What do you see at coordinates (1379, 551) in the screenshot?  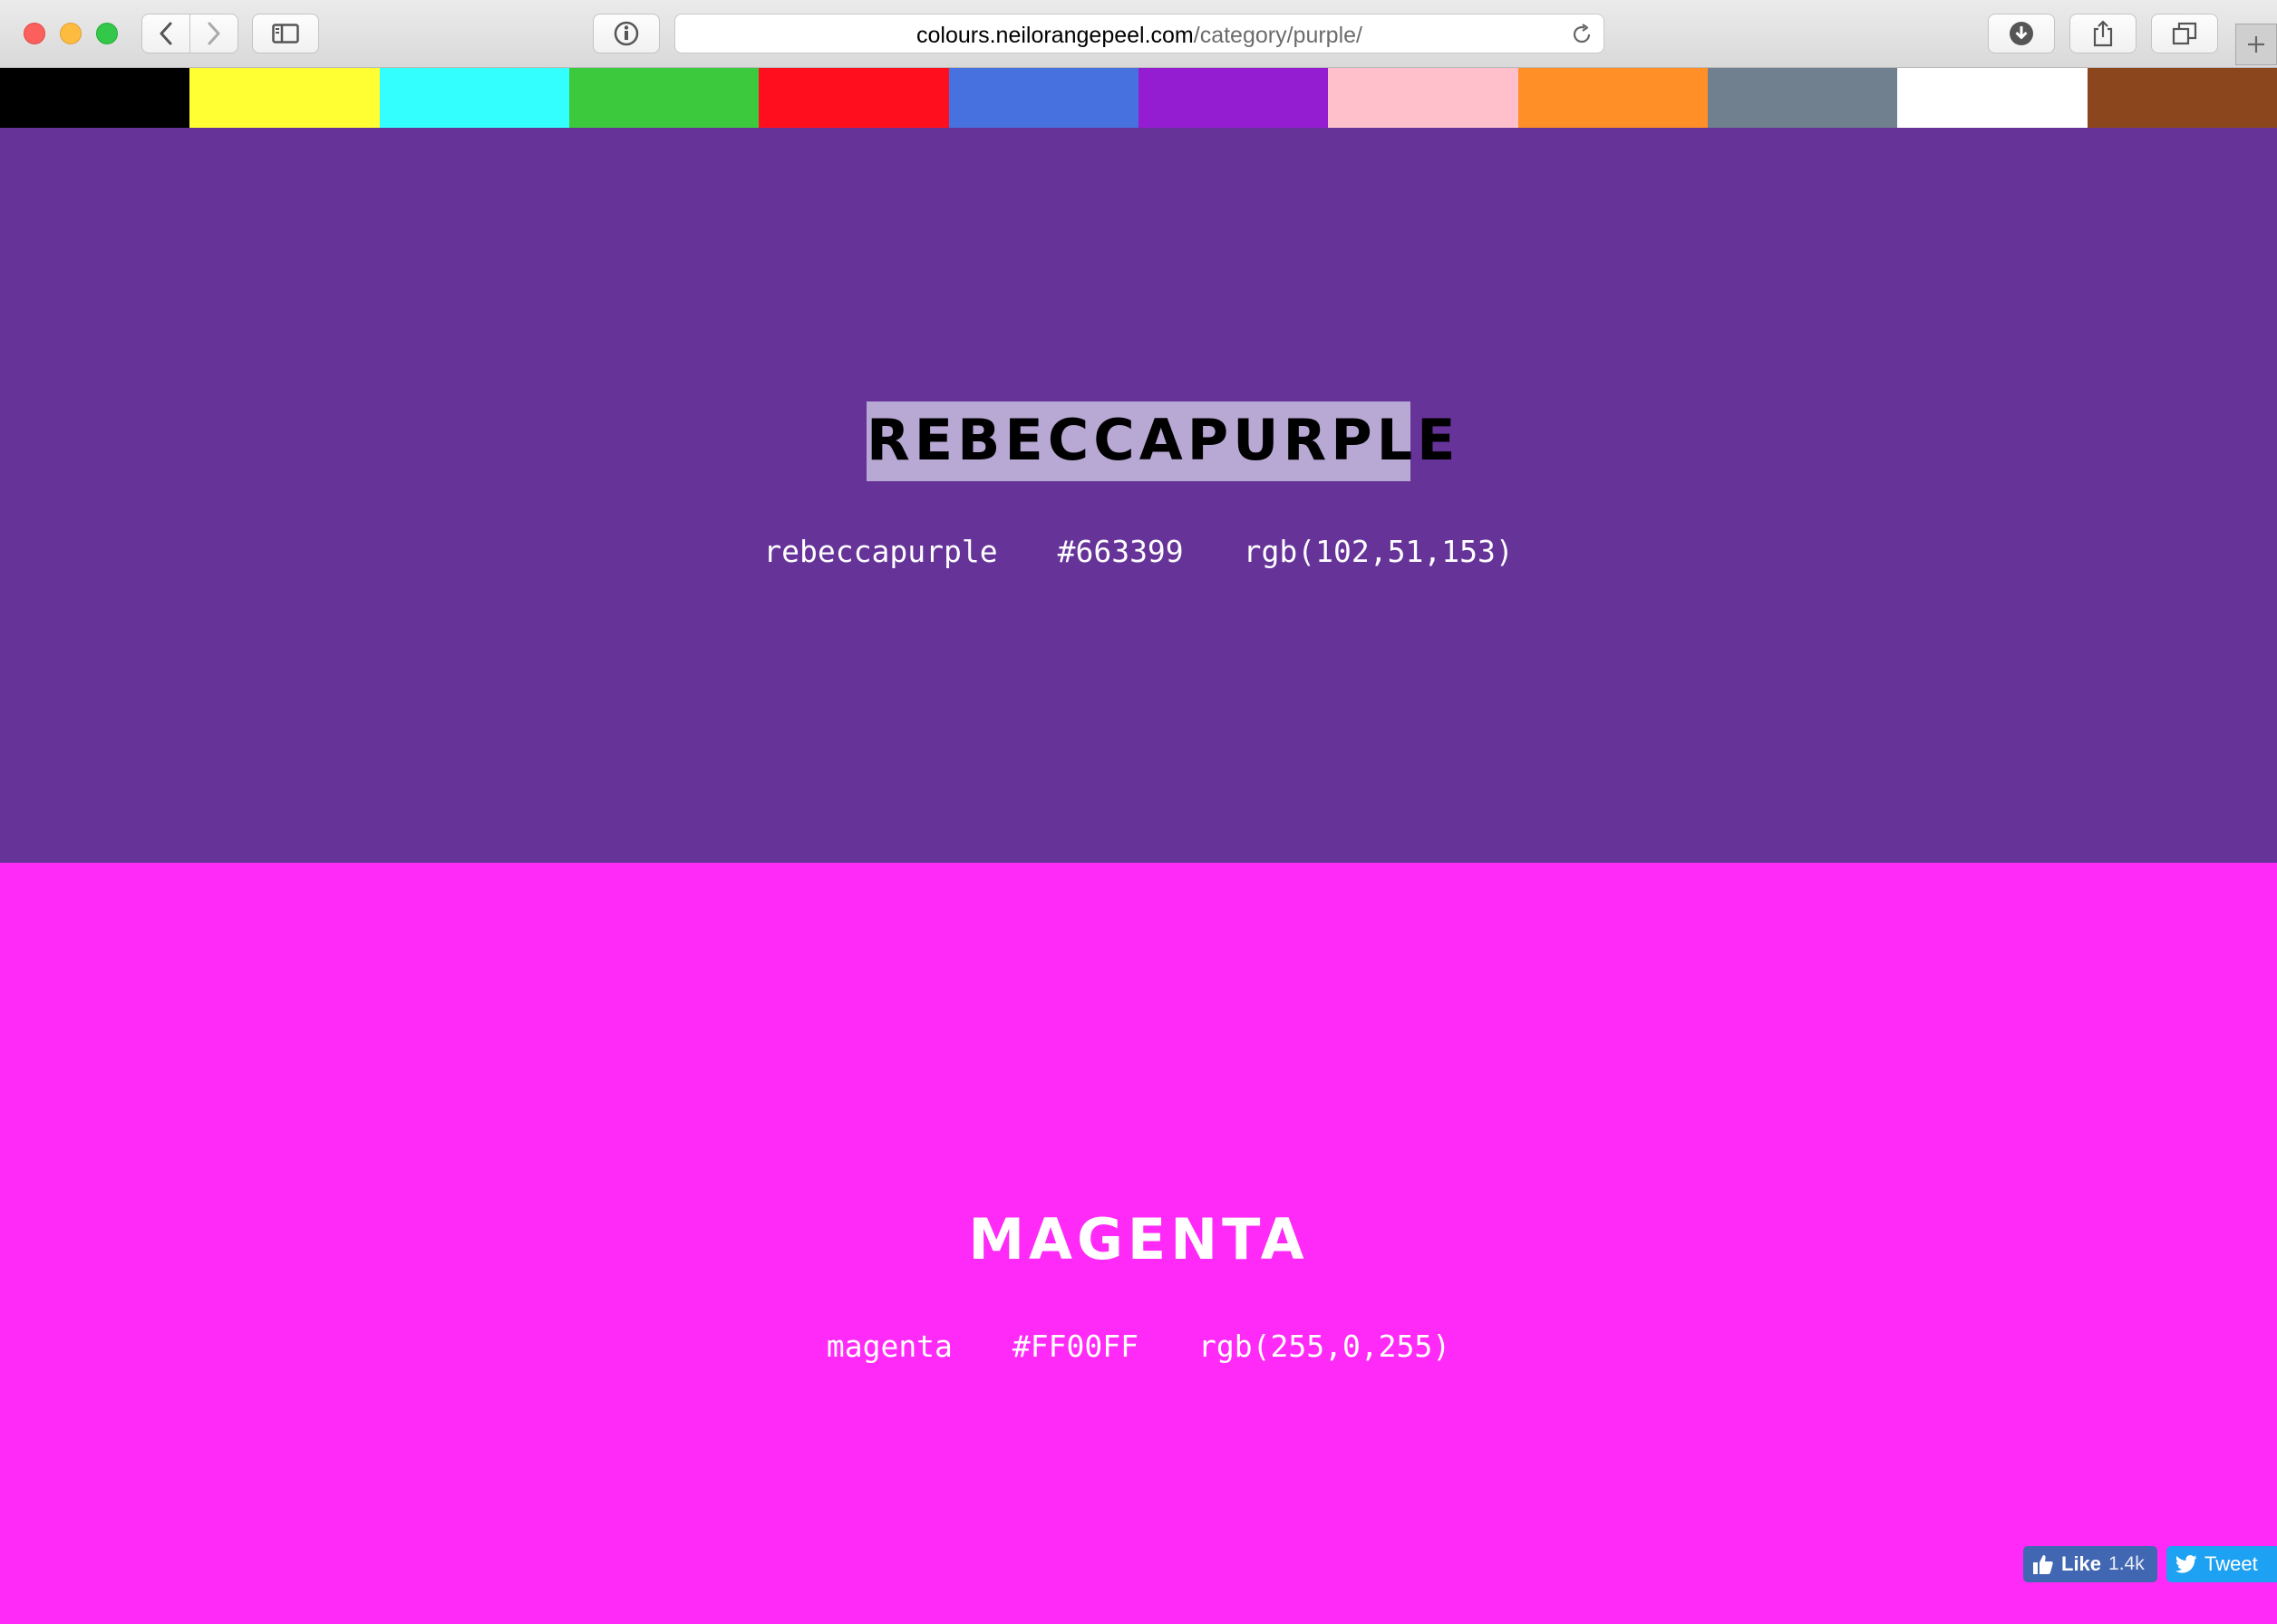 I see `colour-rgb: rgb(102,51,153)` at bounding box center [1379, 551].